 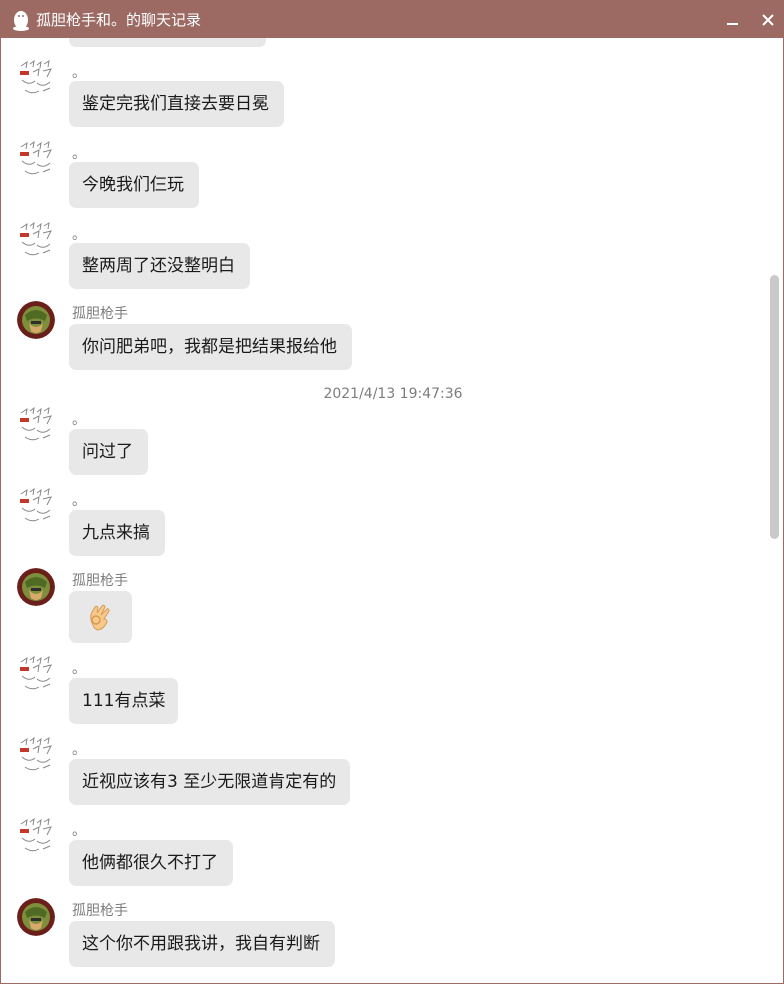 What do you see at coordinates (123, 701) in the screenshot?
I see `message-bubble: 111有点菜` at bounding box center [123, 701].